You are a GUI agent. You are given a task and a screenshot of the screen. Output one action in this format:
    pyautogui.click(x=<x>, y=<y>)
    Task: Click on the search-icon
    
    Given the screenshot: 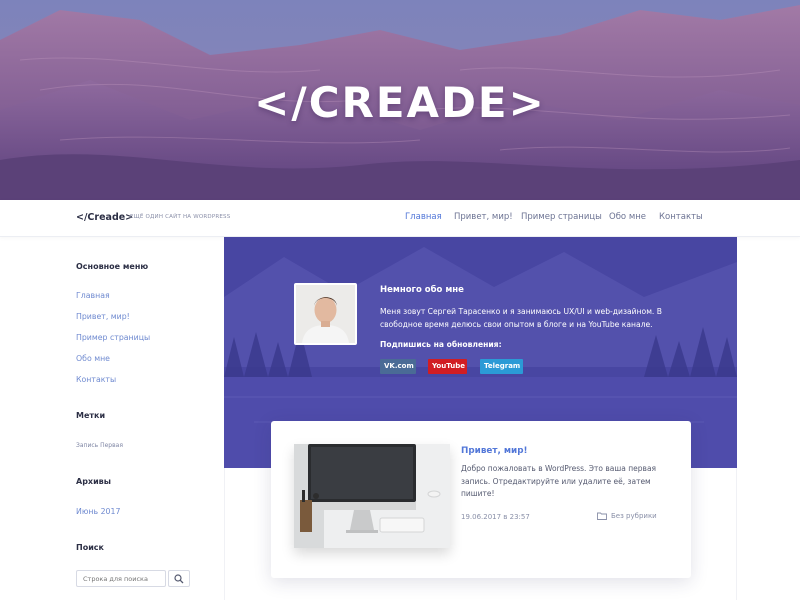 What is the action you would take?
    pyautogui.click(x=179, y=578)
    